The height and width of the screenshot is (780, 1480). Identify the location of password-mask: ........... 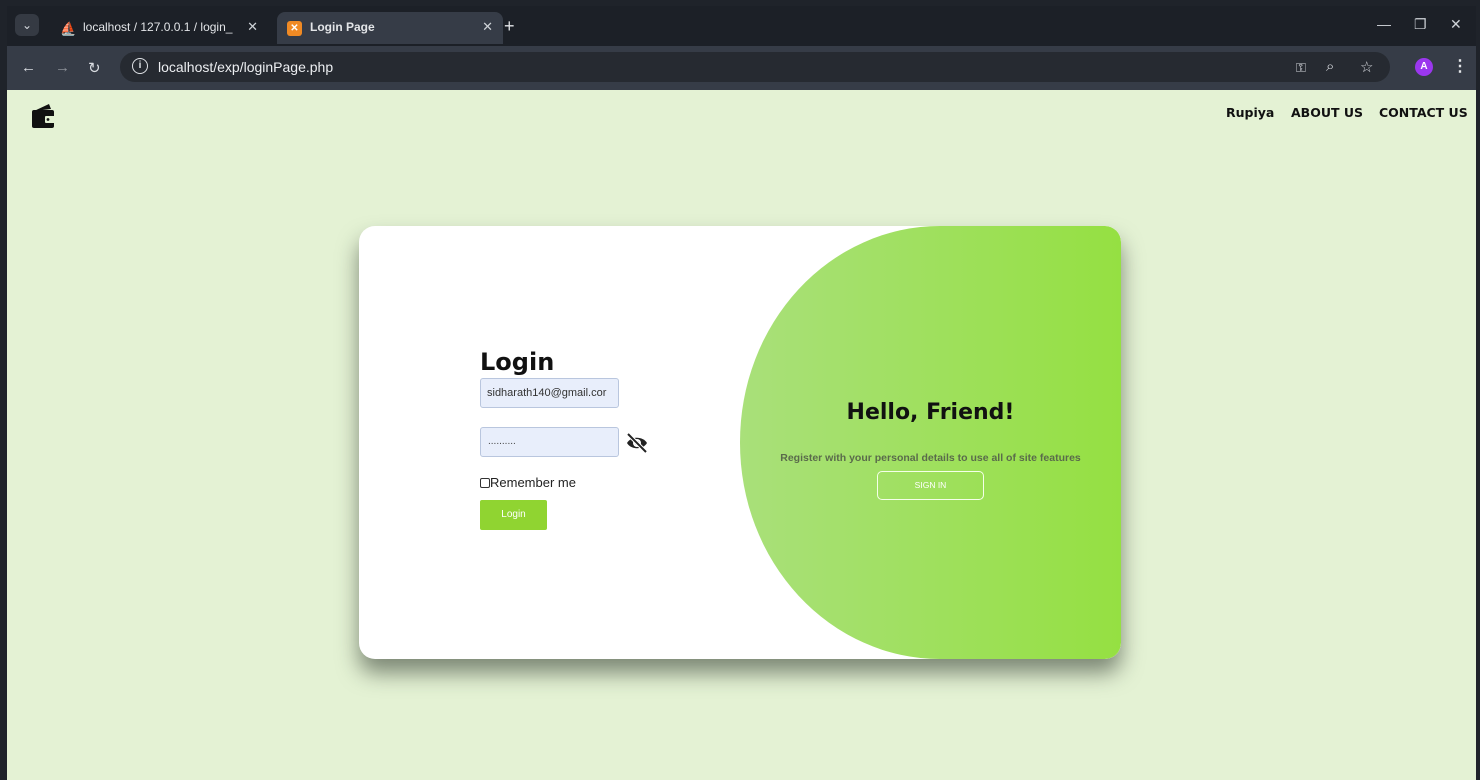
(502, 441).